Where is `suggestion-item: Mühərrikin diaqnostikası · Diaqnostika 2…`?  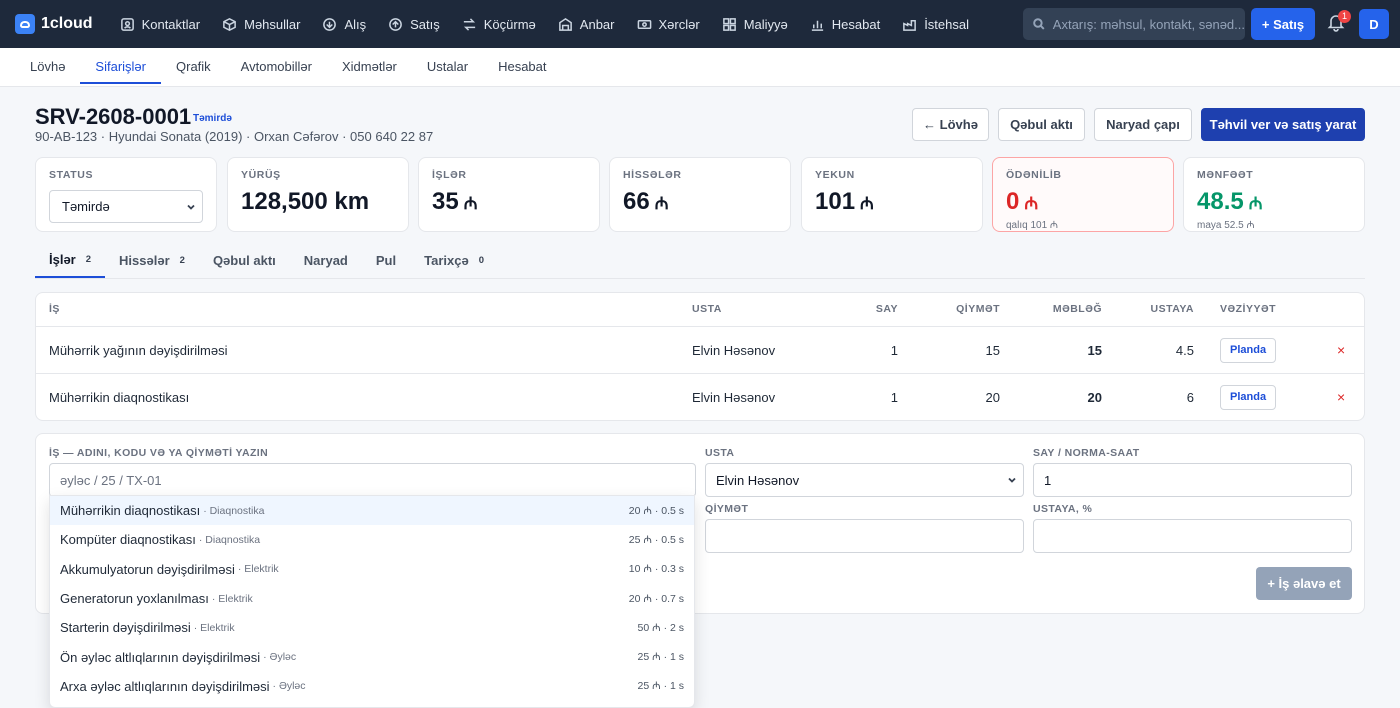 suggestion-item: Mühərrikin diaqnostikası · Diaqnostika 2… is located at coordinates (372, 511).